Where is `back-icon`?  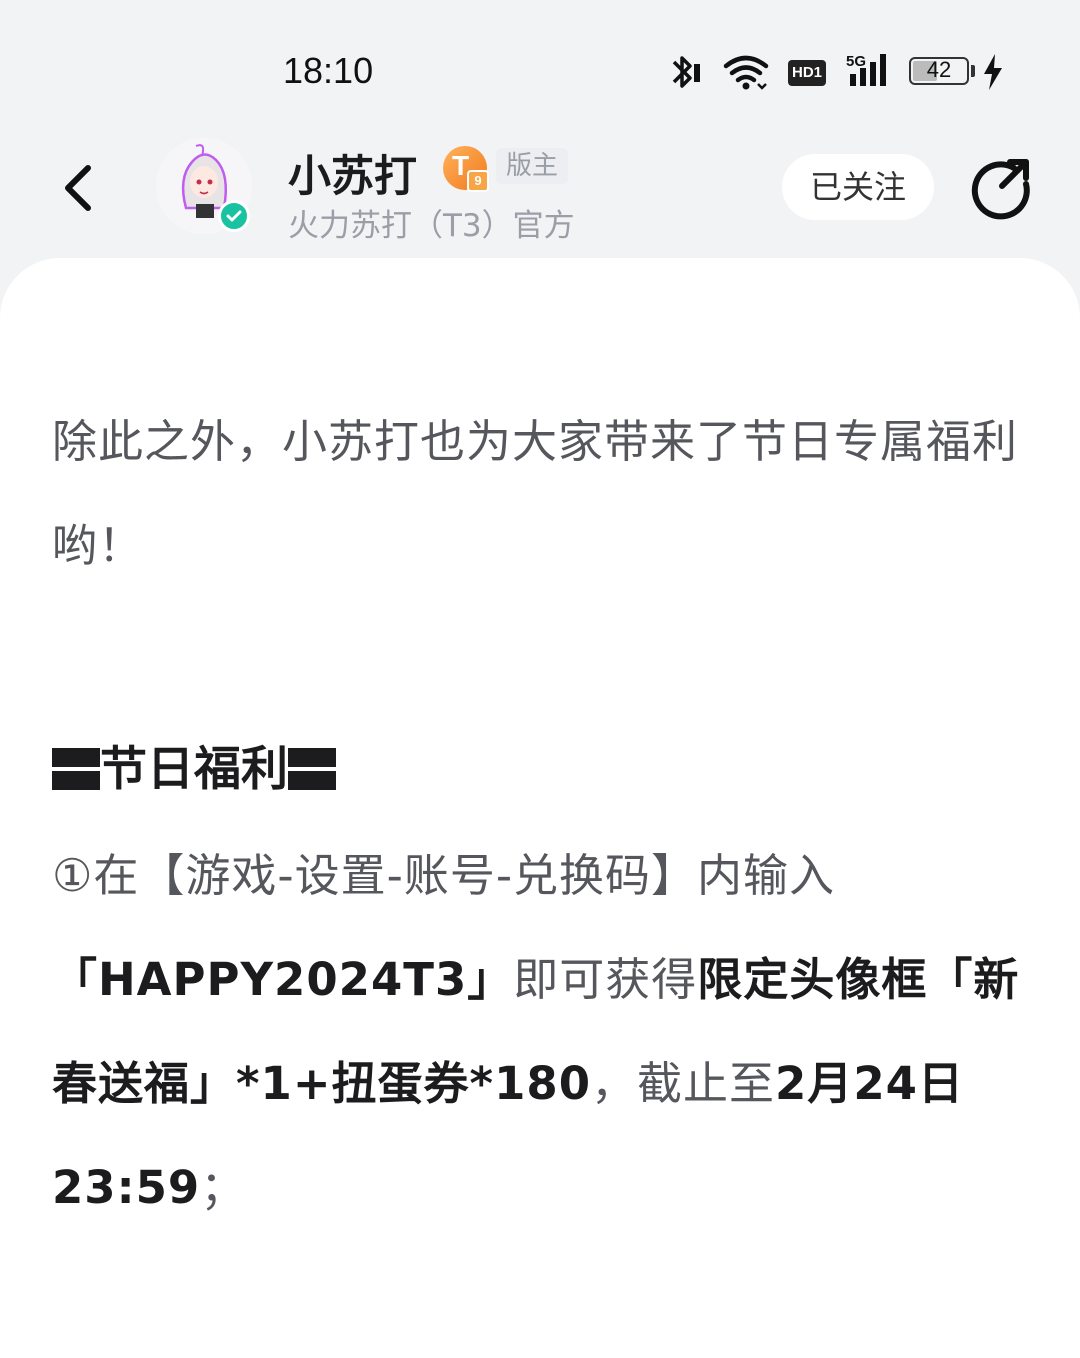
back-icon is located at coordinates (78, 188).